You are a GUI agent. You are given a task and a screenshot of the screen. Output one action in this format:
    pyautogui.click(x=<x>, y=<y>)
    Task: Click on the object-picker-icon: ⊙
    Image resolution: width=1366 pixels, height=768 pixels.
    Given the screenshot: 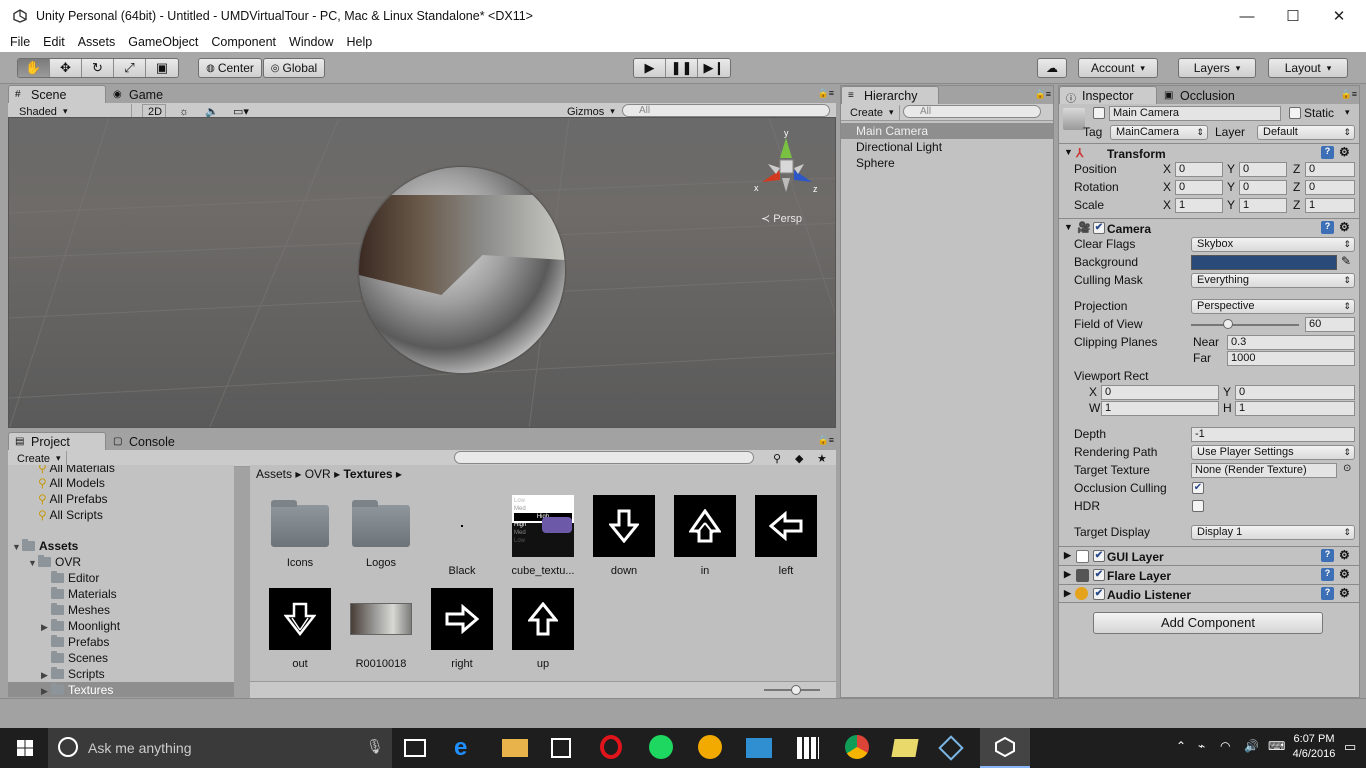 What is the action you would take?
    pyautogui.click(x=1347, y=468)
    